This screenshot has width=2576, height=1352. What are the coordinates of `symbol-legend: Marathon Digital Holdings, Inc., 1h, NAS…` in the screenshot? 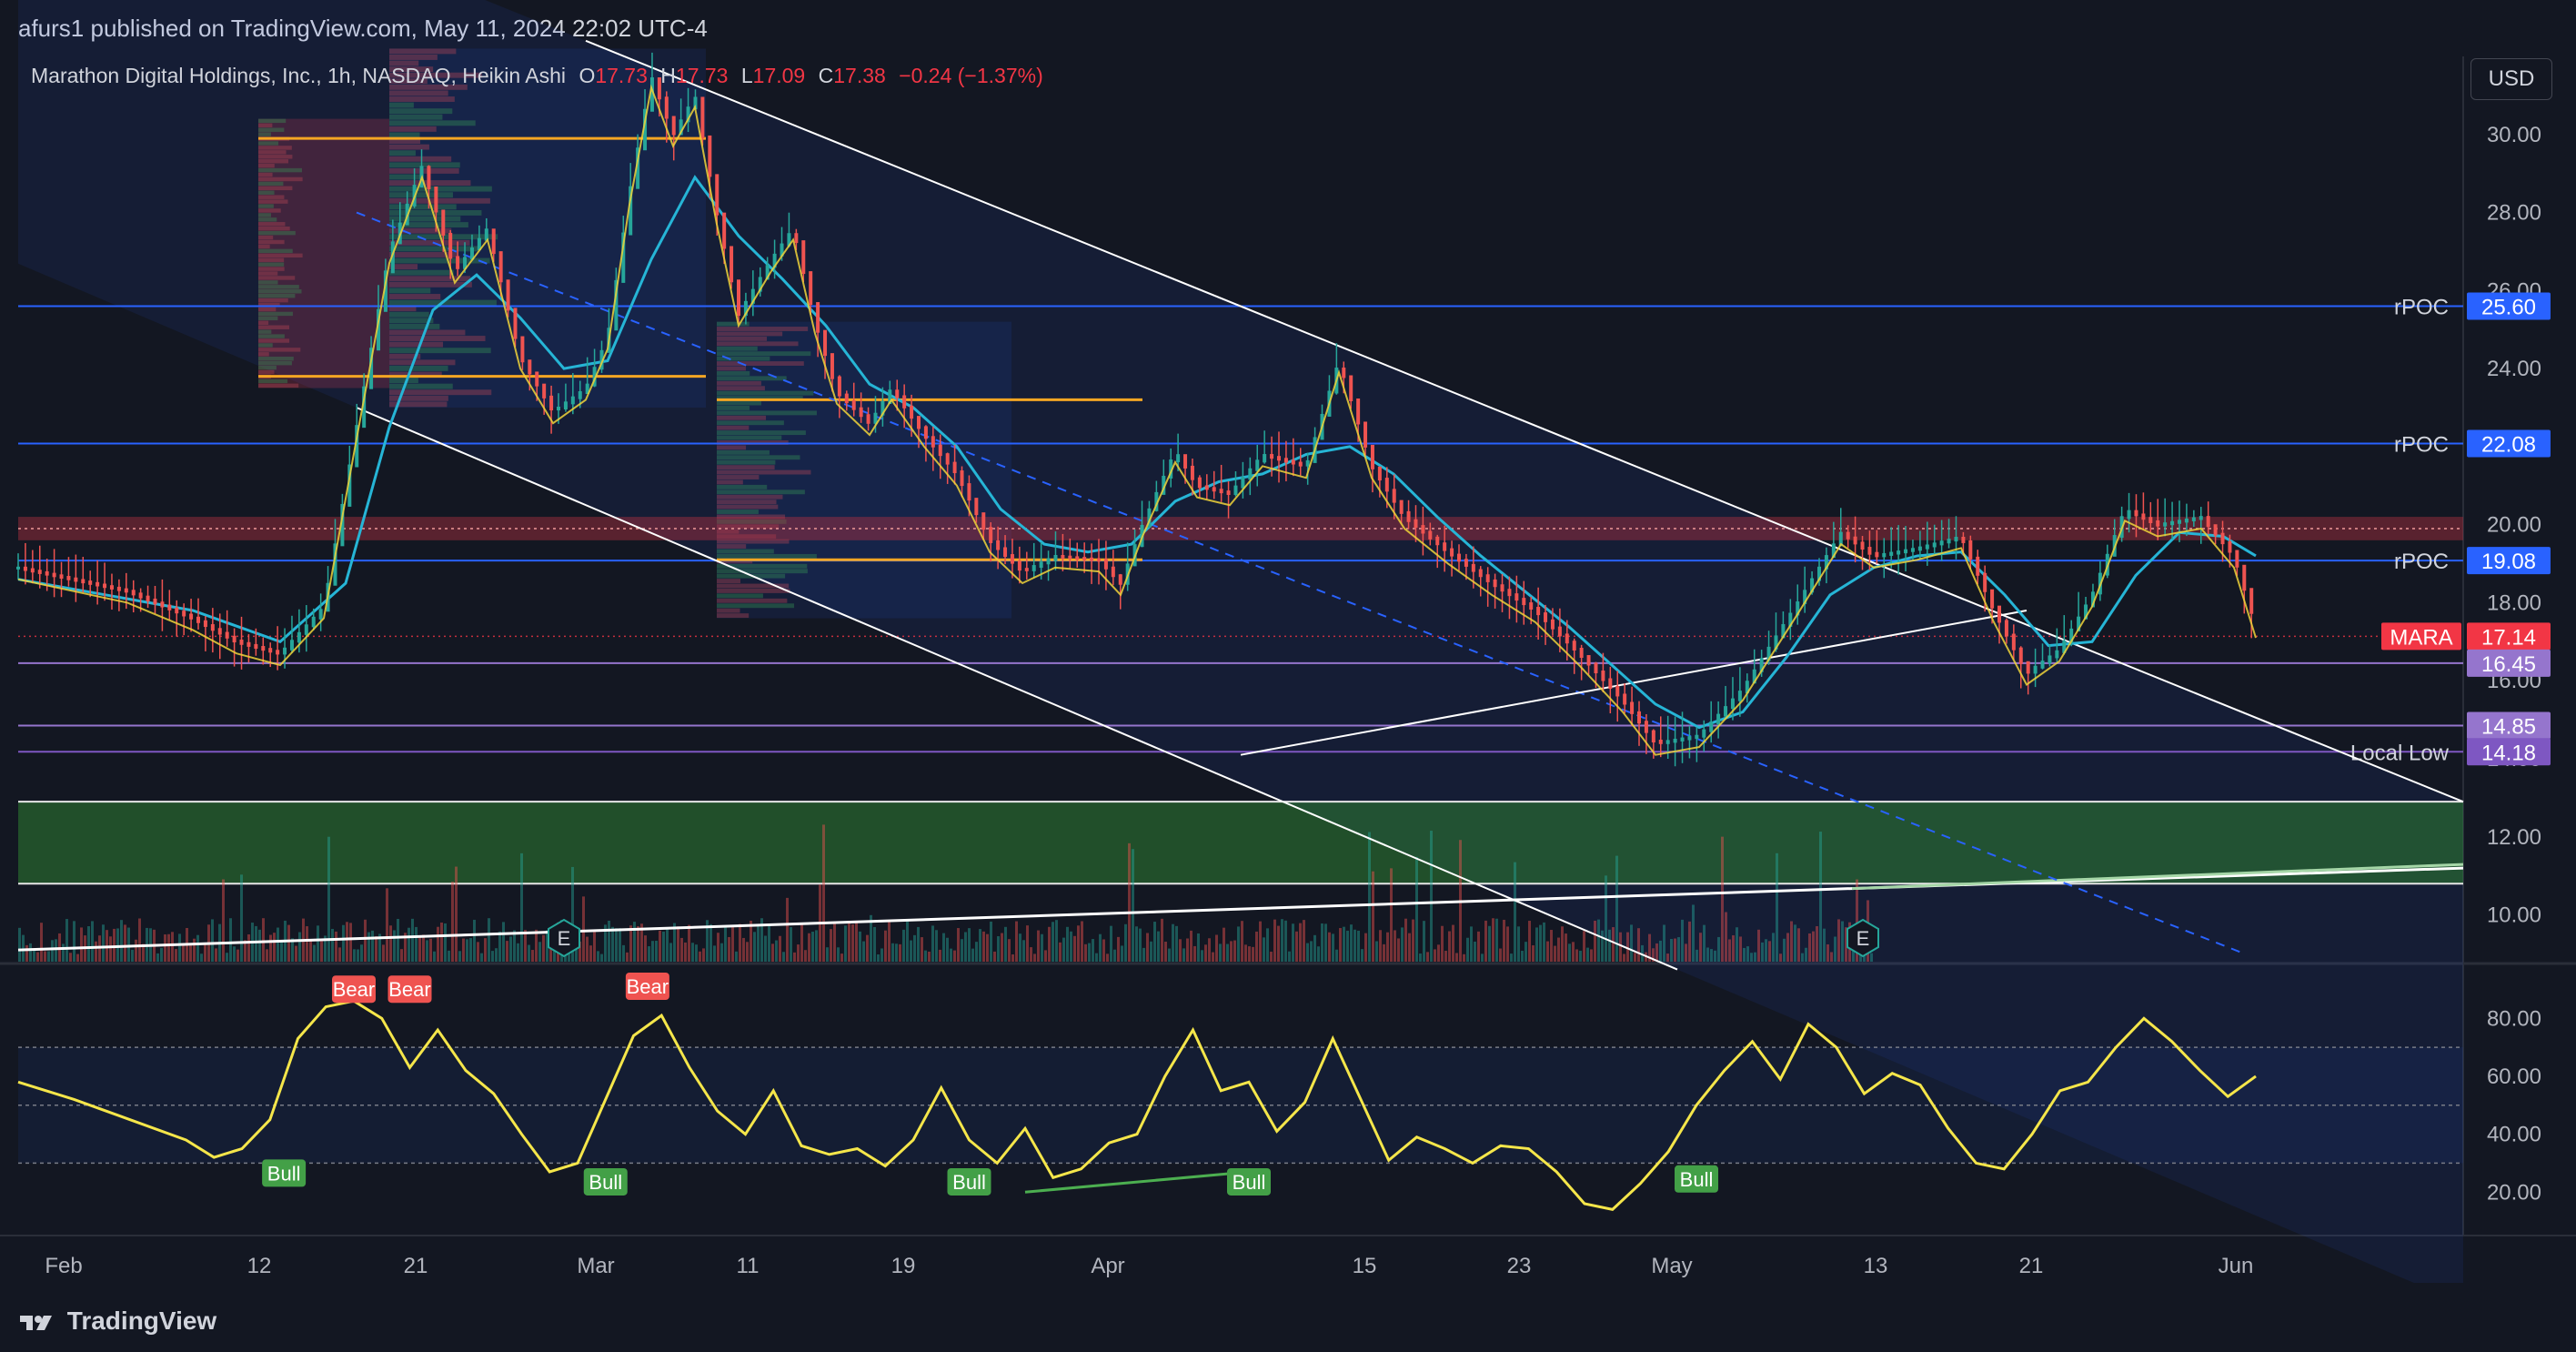 It's located at (537, 76).